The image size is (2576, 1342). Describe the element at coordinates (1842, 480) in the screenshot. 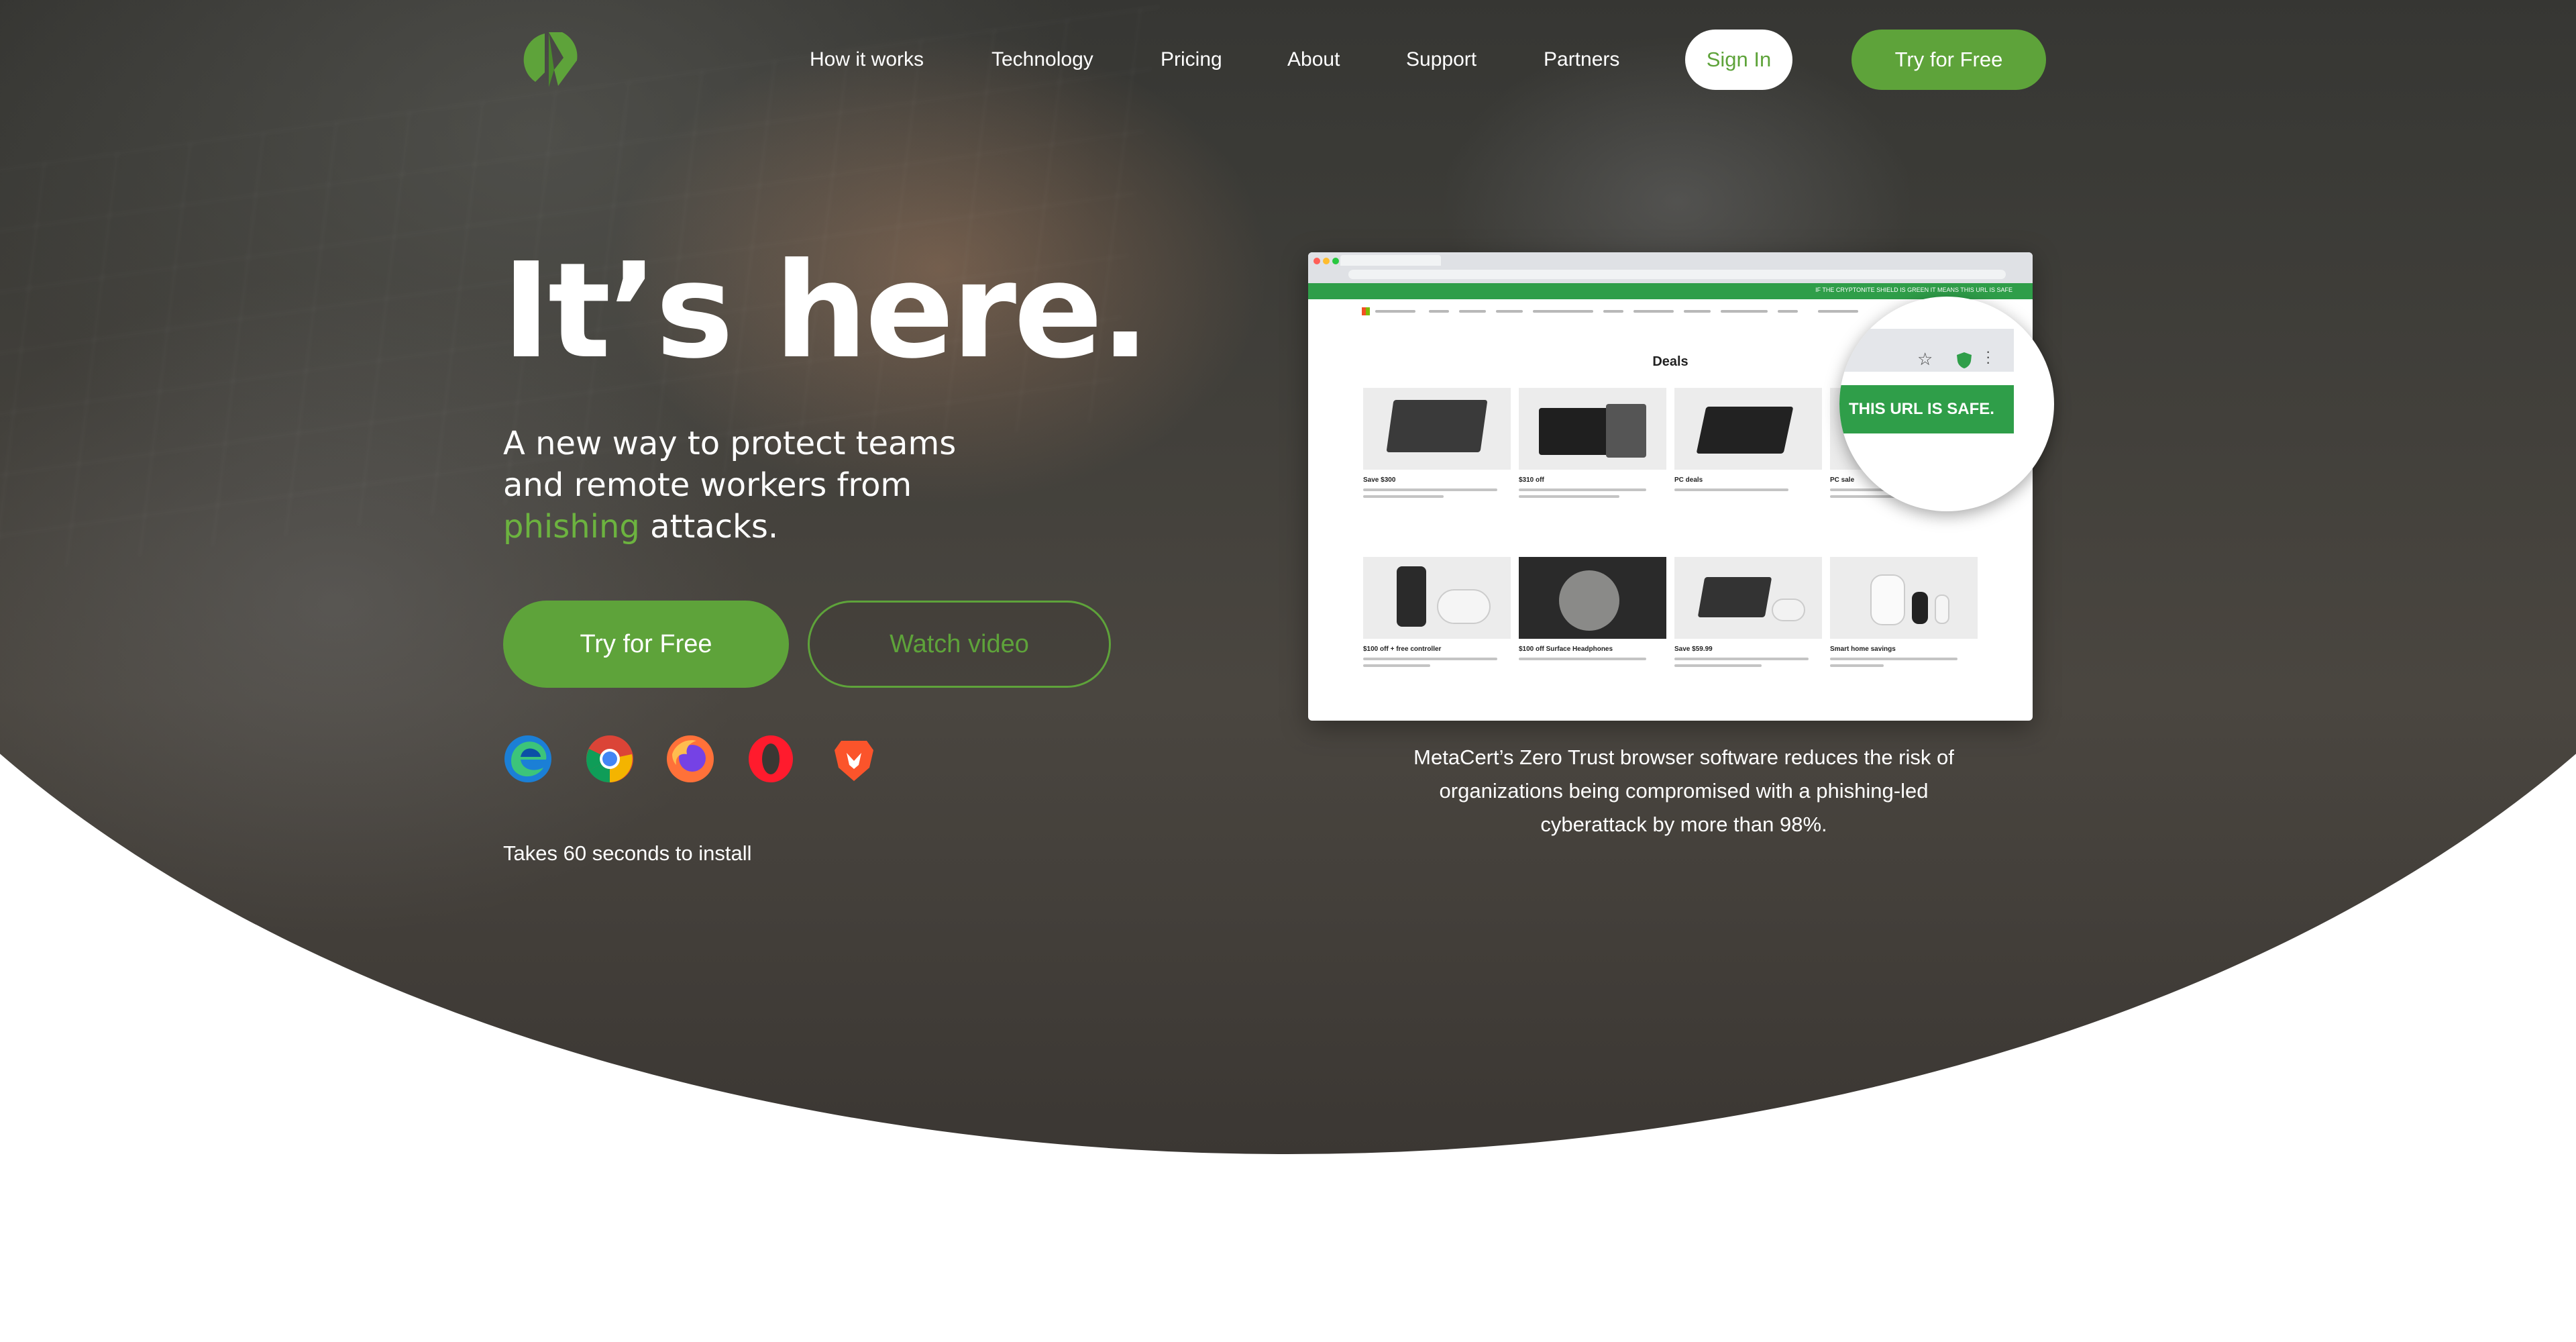

I see `deal-title: PC sale` at that location.